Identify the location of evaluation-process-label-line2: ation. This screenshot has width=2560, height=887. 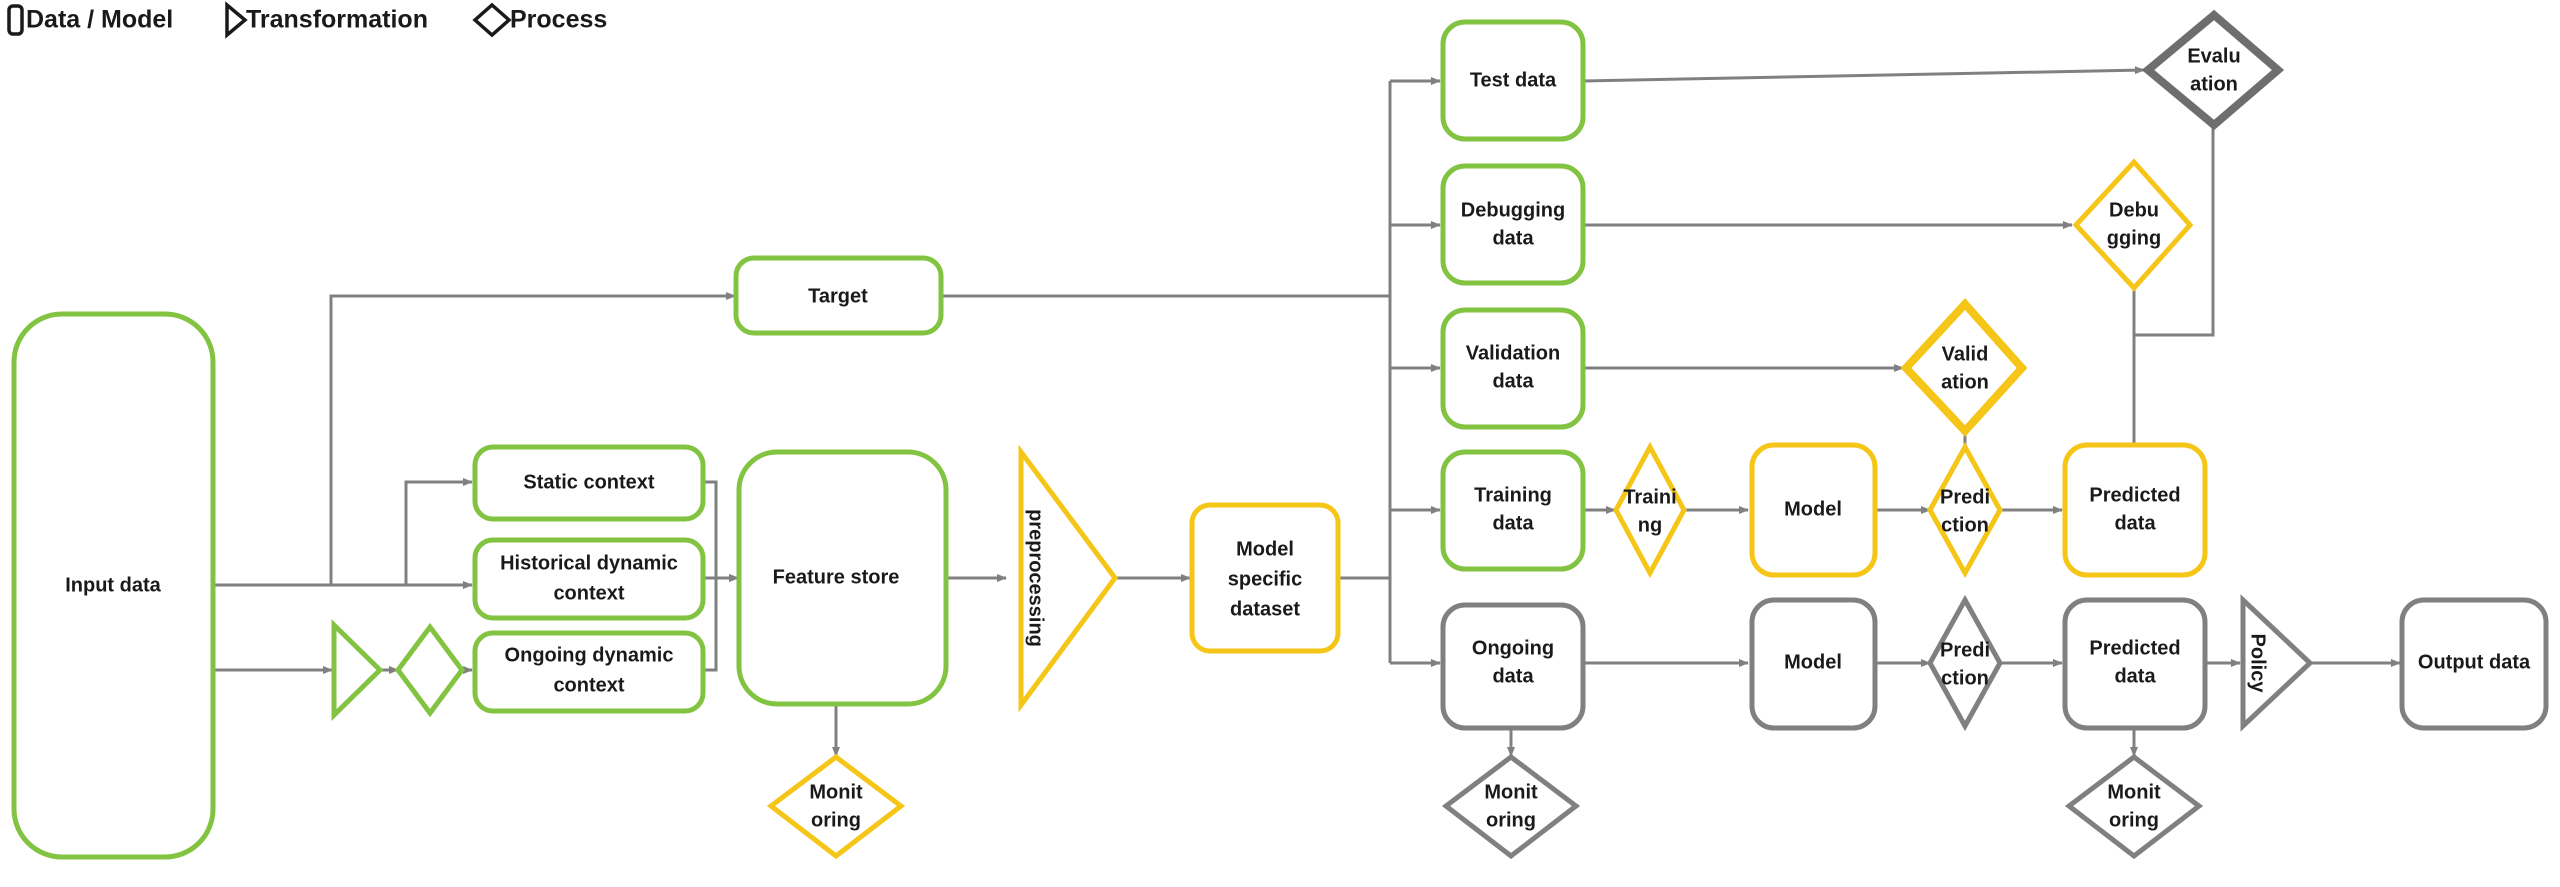
(2214, 84).